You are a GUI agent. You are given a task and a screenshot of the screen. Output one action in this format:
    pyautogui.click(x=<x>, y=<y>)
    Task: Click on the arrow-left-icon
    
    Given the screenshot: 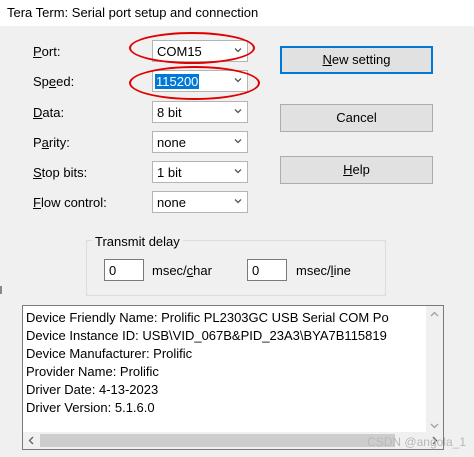 What is the action you would take?
    pyautogui.click(x=31, y=440)
    